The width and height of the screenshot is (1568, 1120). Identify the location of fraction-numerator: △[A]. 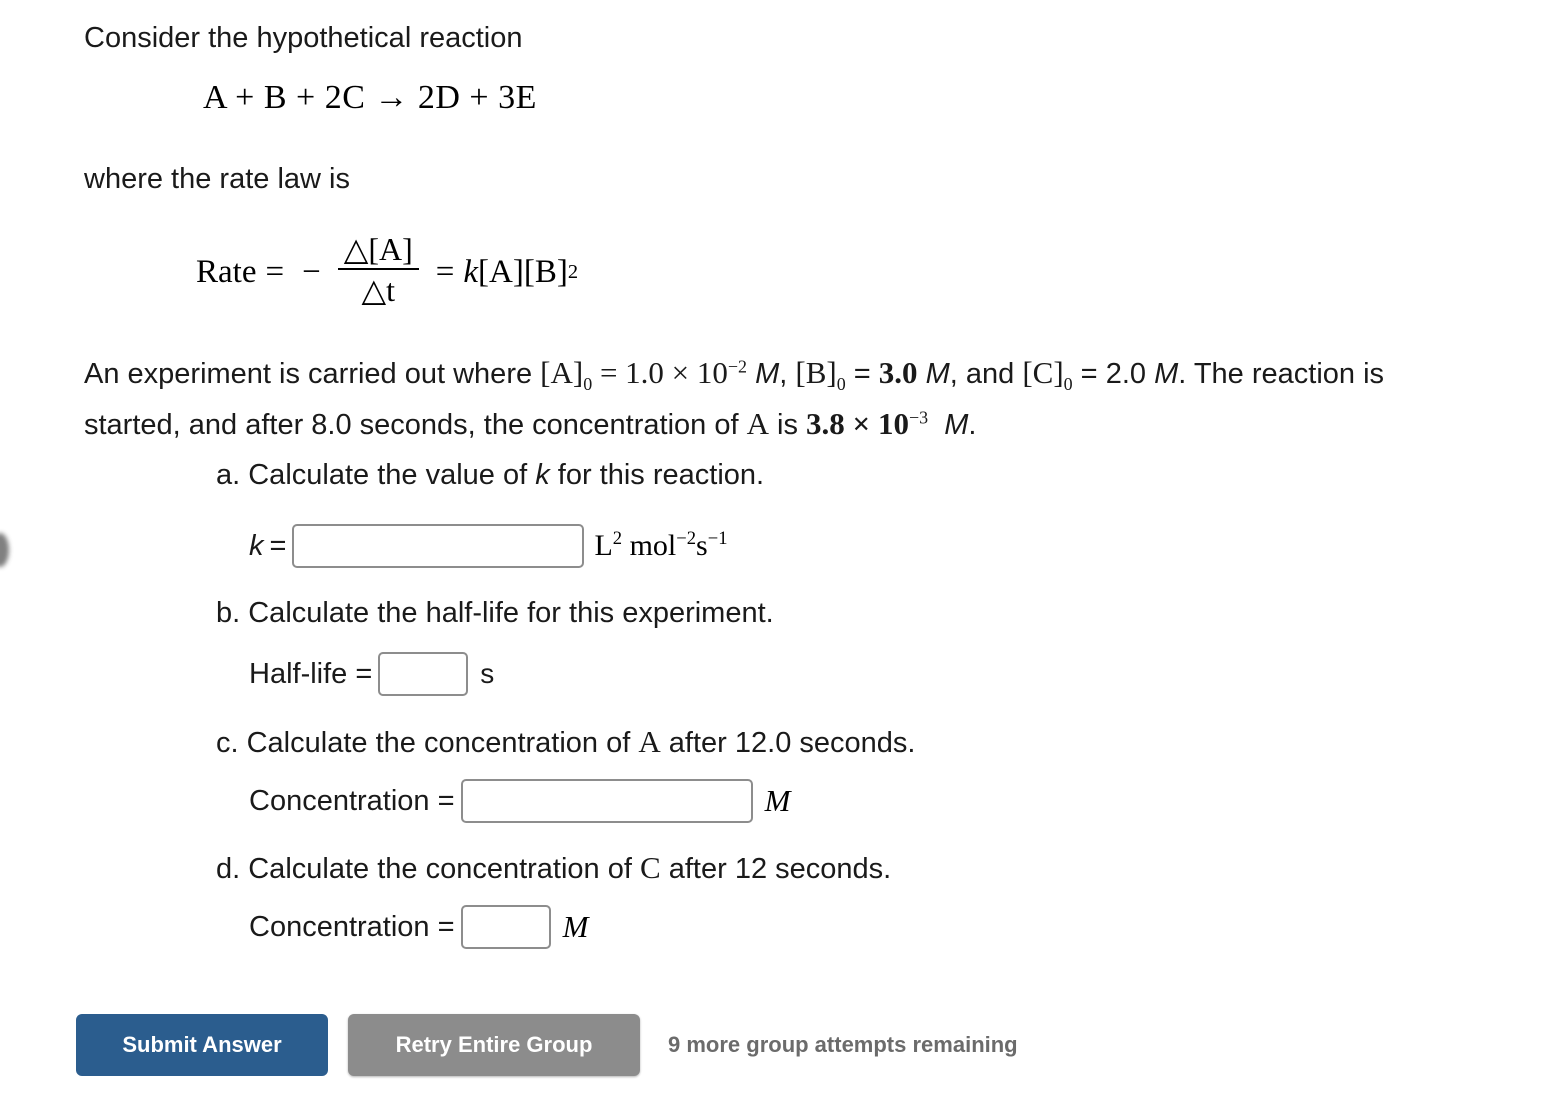
(378, 249).